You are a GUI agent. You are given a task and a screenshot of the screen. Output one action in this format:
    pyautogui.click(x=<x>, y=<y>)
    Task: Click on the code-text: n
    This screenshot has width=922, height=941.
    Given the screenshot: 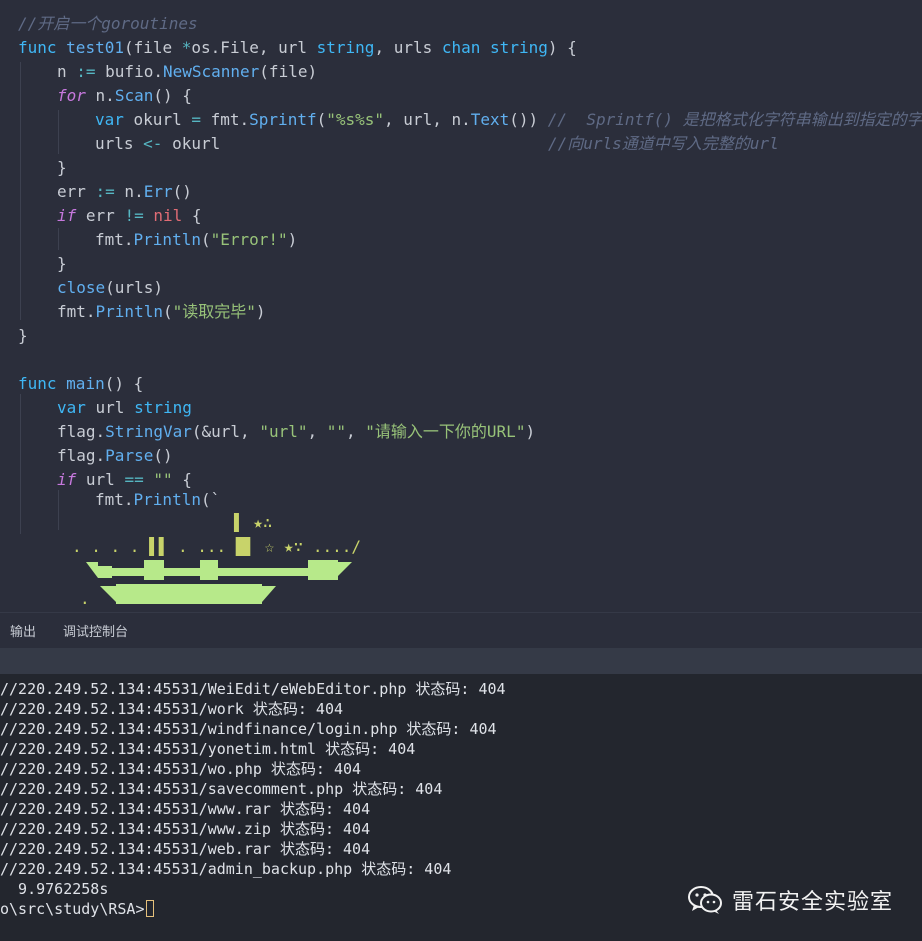 What is the action you would take?
    pyautogui.click(x=67, y=71)
    